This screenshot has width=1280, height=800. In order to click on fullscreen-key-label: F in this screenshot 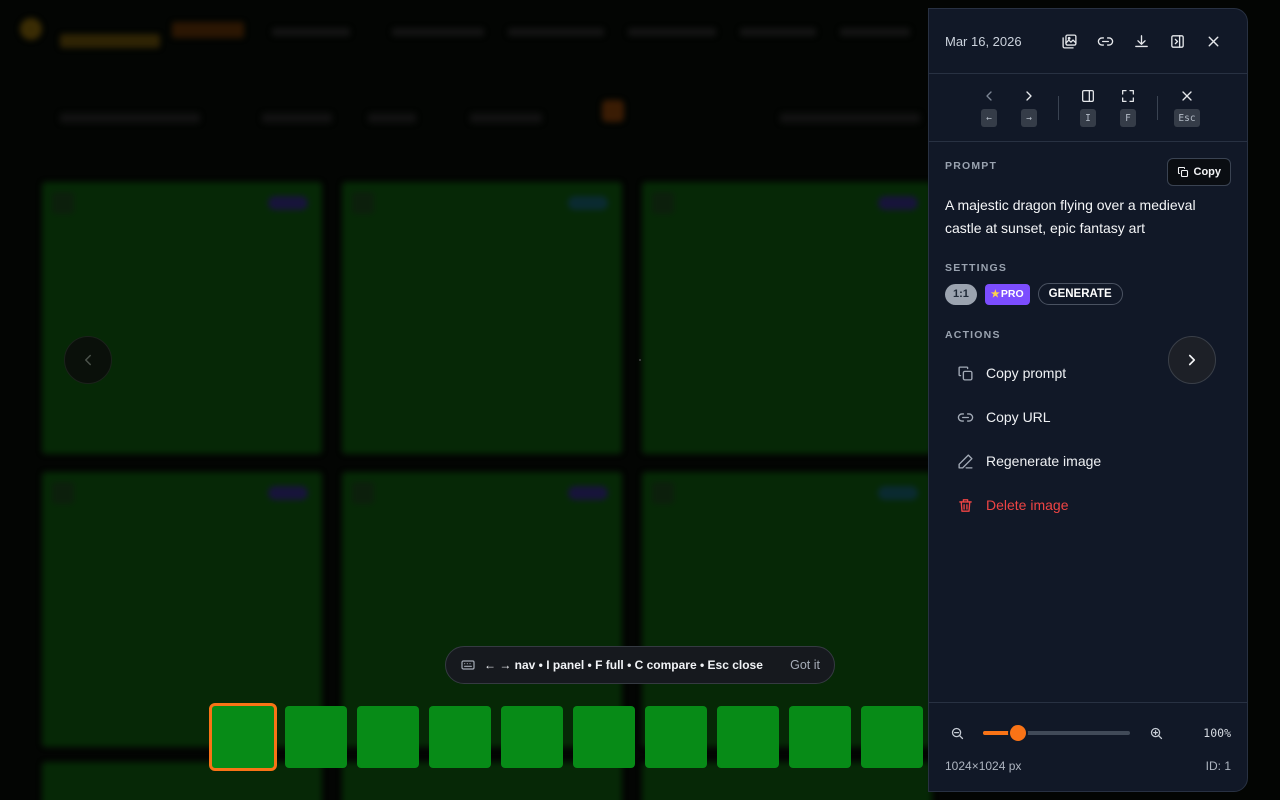, I will do `click(1128, 118)`.